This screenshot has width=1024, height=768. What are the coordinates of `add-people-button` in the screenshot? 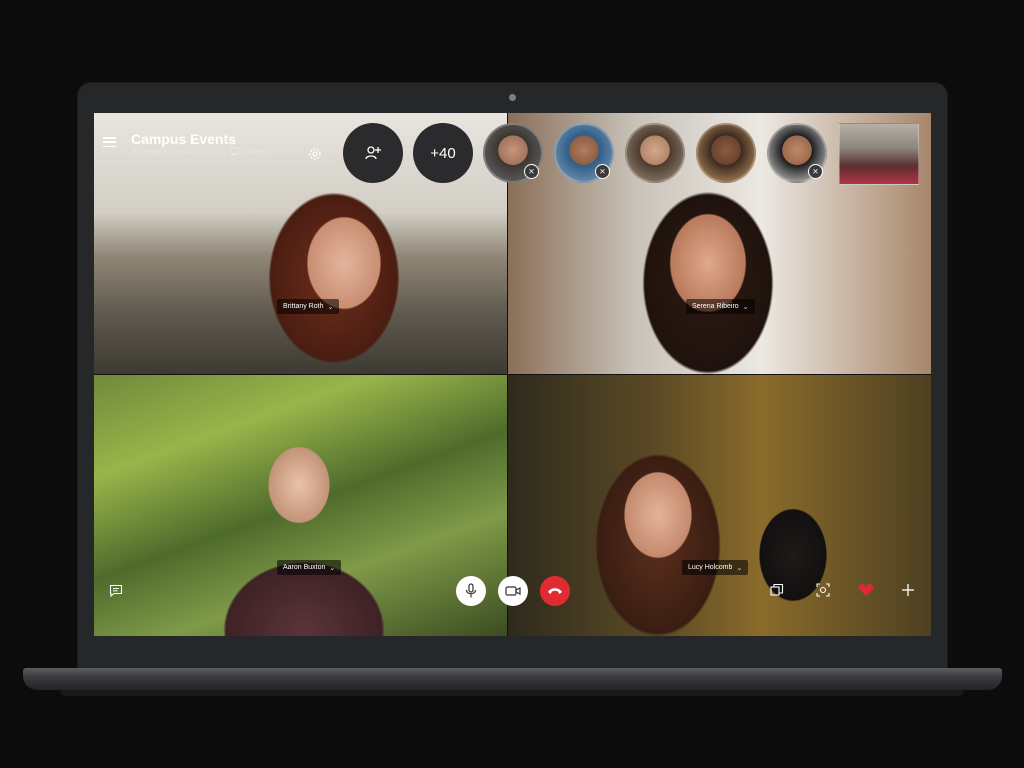 It's located at (373, 153).